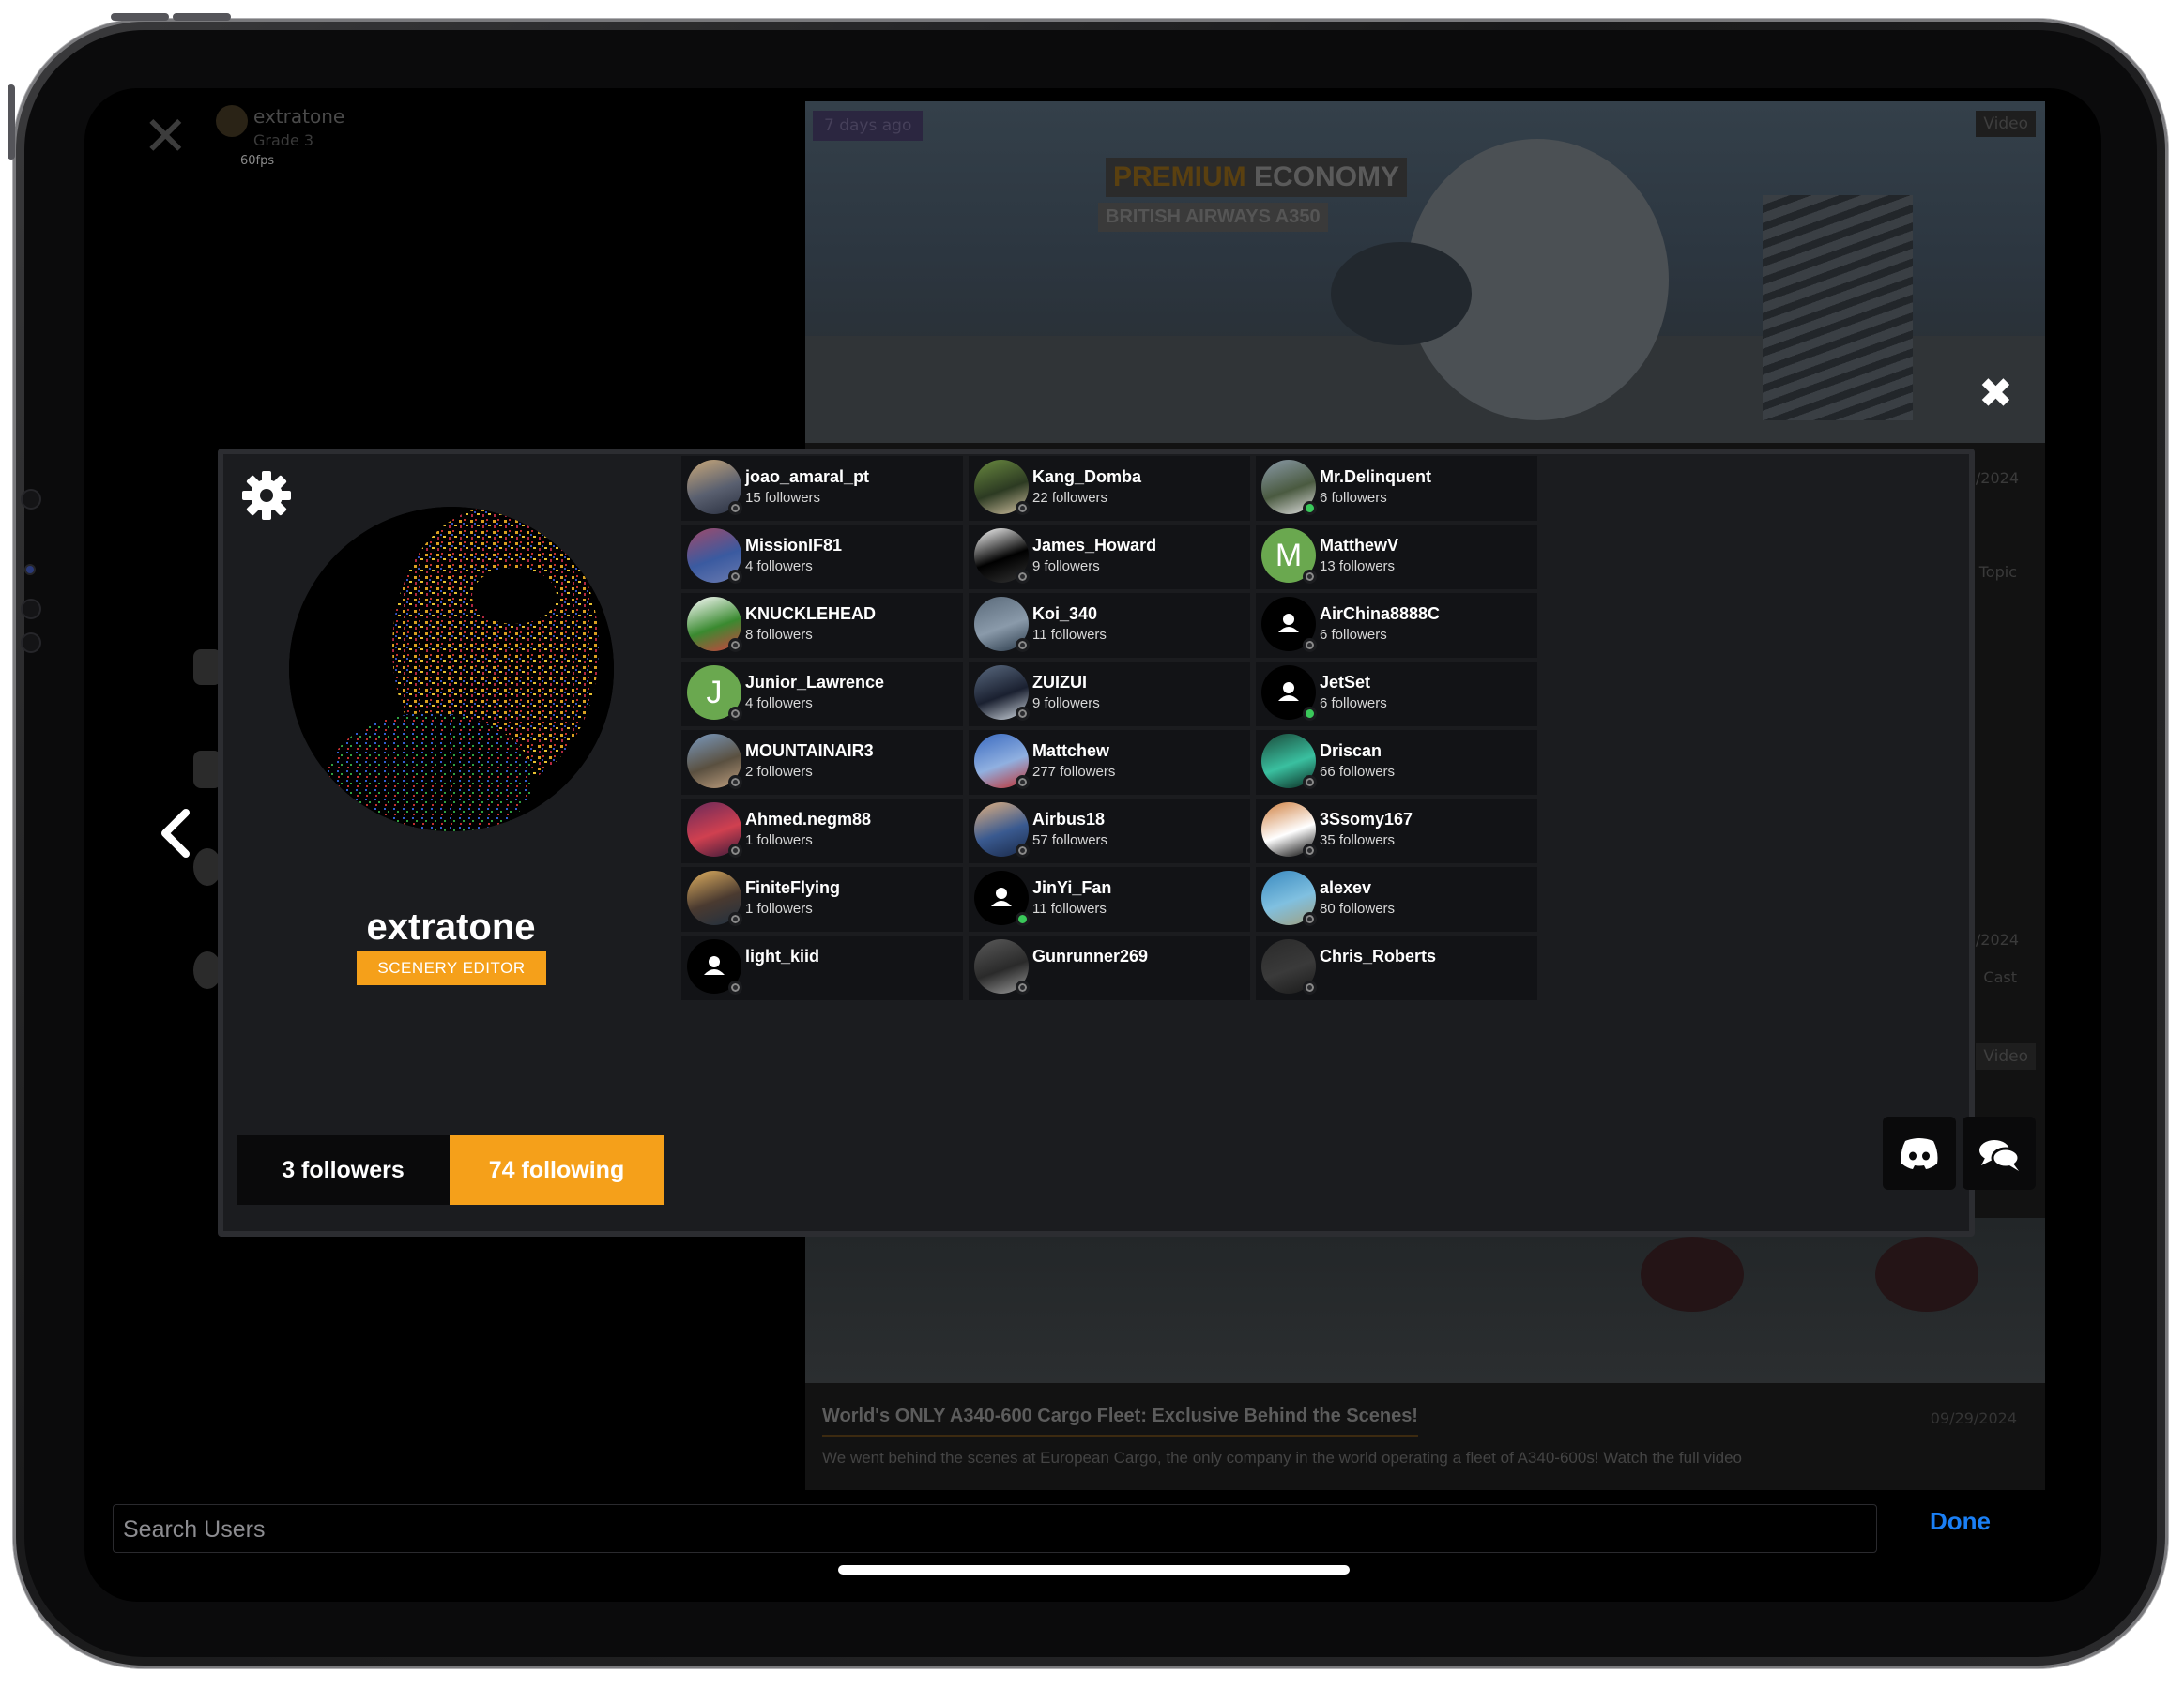 The width and height of the screenshot is (2184, 1689). Describe the element at coordinates (822, 899) in the screenshot. I see `user-cell: FiniteFlying 1 followers` at that location.